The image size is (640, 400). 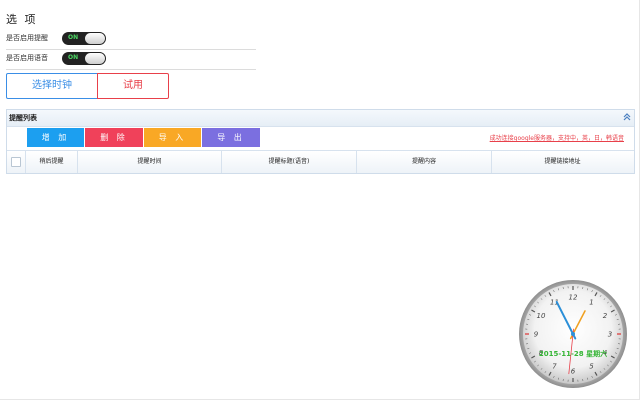 I want to click on collapse-icon, so click(x=627, y=117).